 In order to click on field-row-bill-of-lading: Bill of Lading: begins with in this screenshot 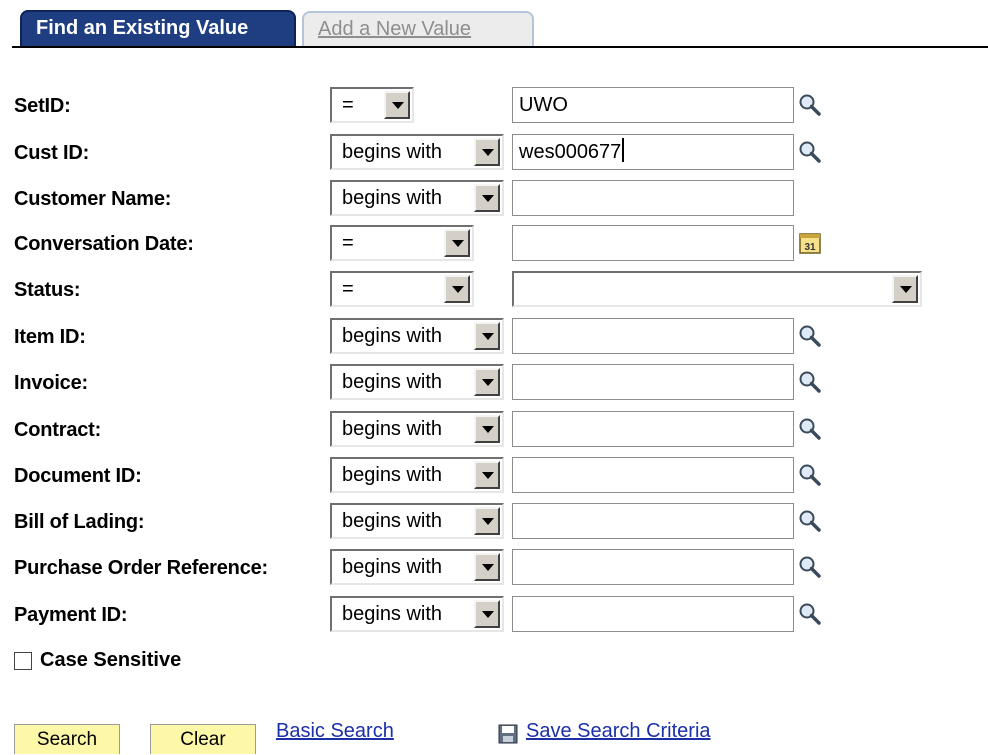, I will do `click(494, 523)`.